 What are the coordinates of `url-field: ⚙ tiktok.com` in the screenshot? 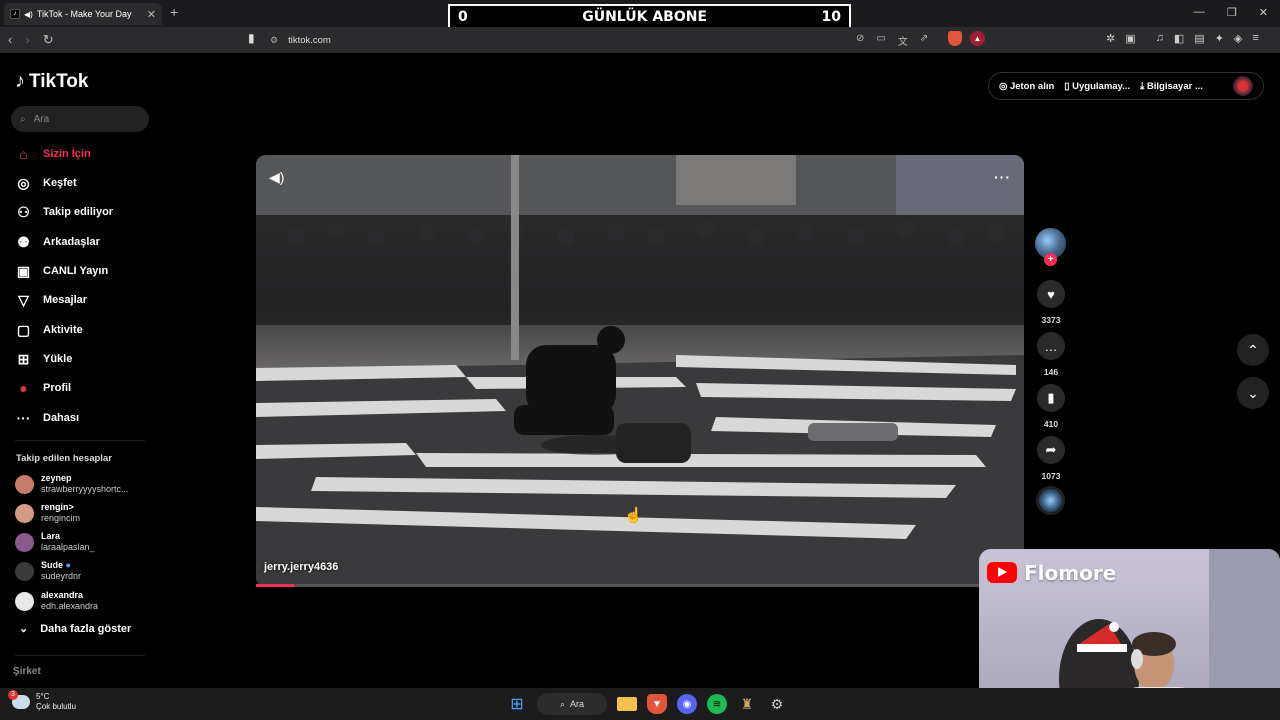 It's located at (559, 40).